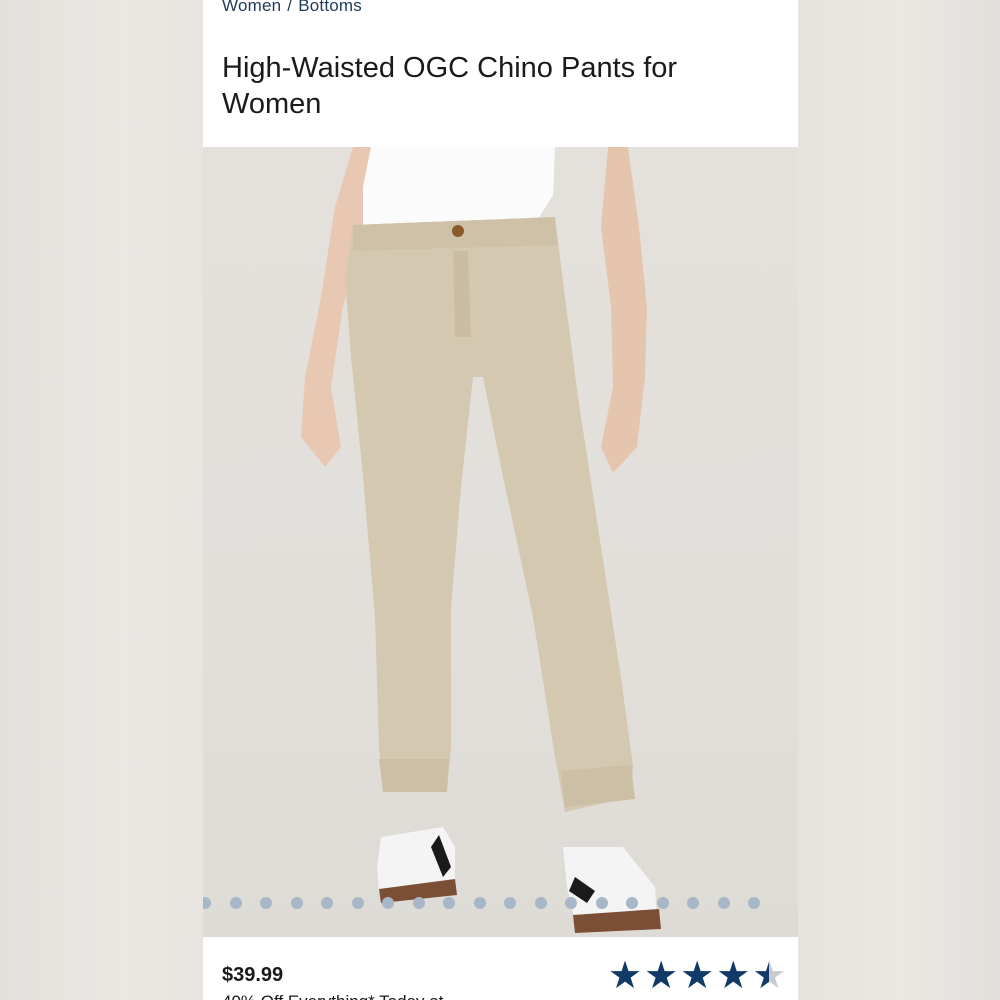  Describe the element at coordinates (462, 294) in the screenshot. I see `fly-seam` at that location.